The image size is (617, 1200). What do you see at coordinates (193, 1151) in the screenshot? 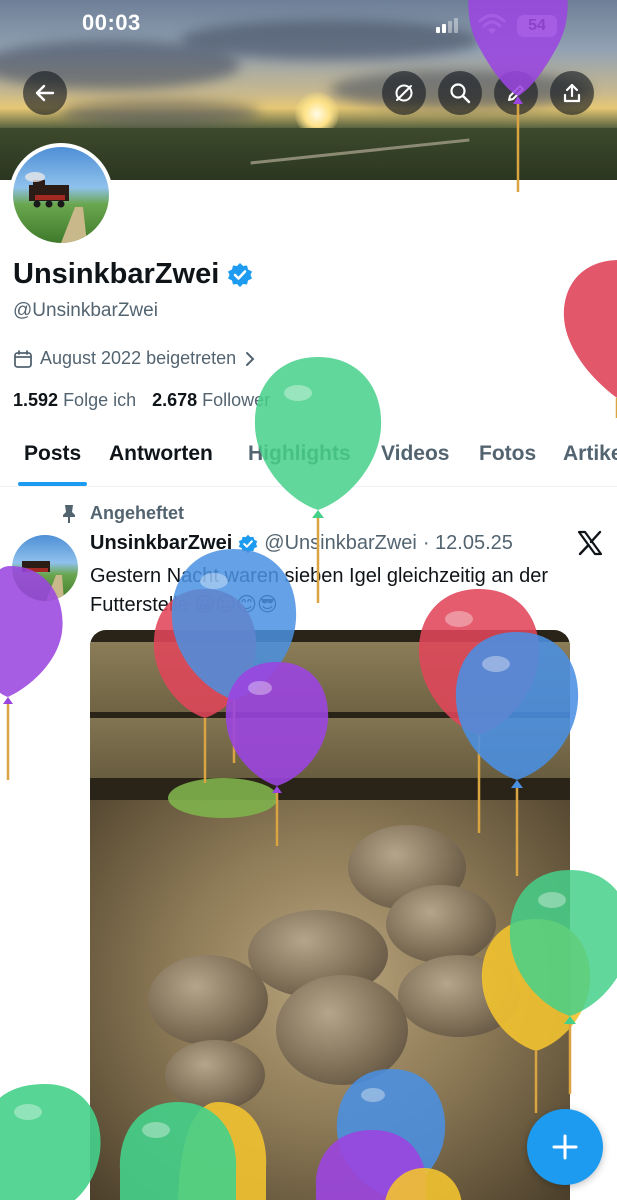
I see `balloon-yellow` at bounding box center [193, 1151].